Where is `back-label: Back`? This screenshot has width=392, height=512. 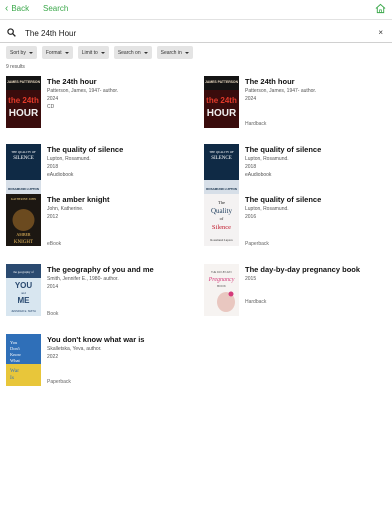
back-label: Back is located at coordinates (20, 8).